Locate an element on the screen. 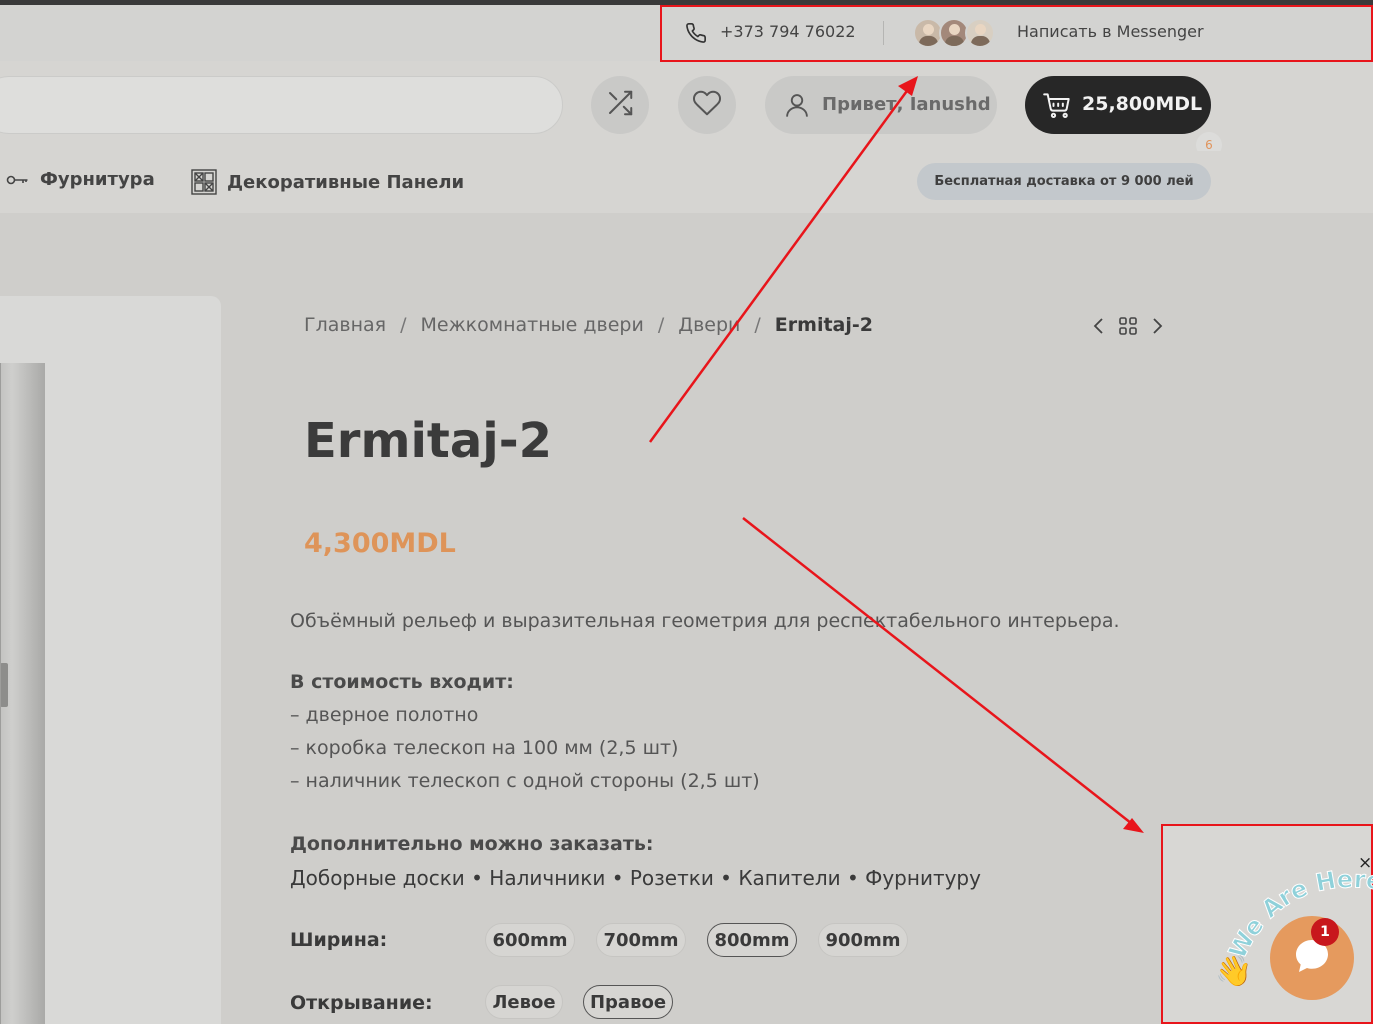 Image resolution: width=1373 pixels, height=1024 pixels. product-image is located at coordinates (110, 660).